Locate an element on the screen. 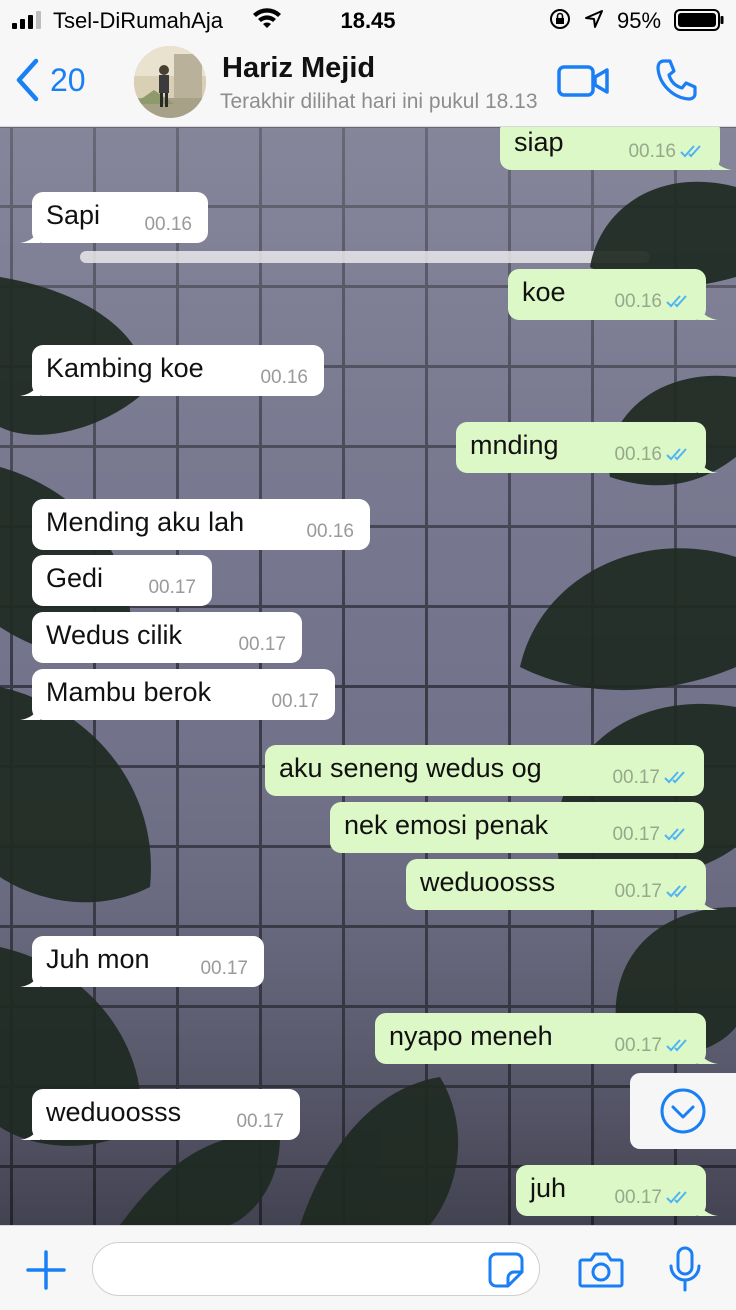  last-seen-status: Terakhir dilihat hari ini pukul 18.13 is located at coordinates (380, 102).